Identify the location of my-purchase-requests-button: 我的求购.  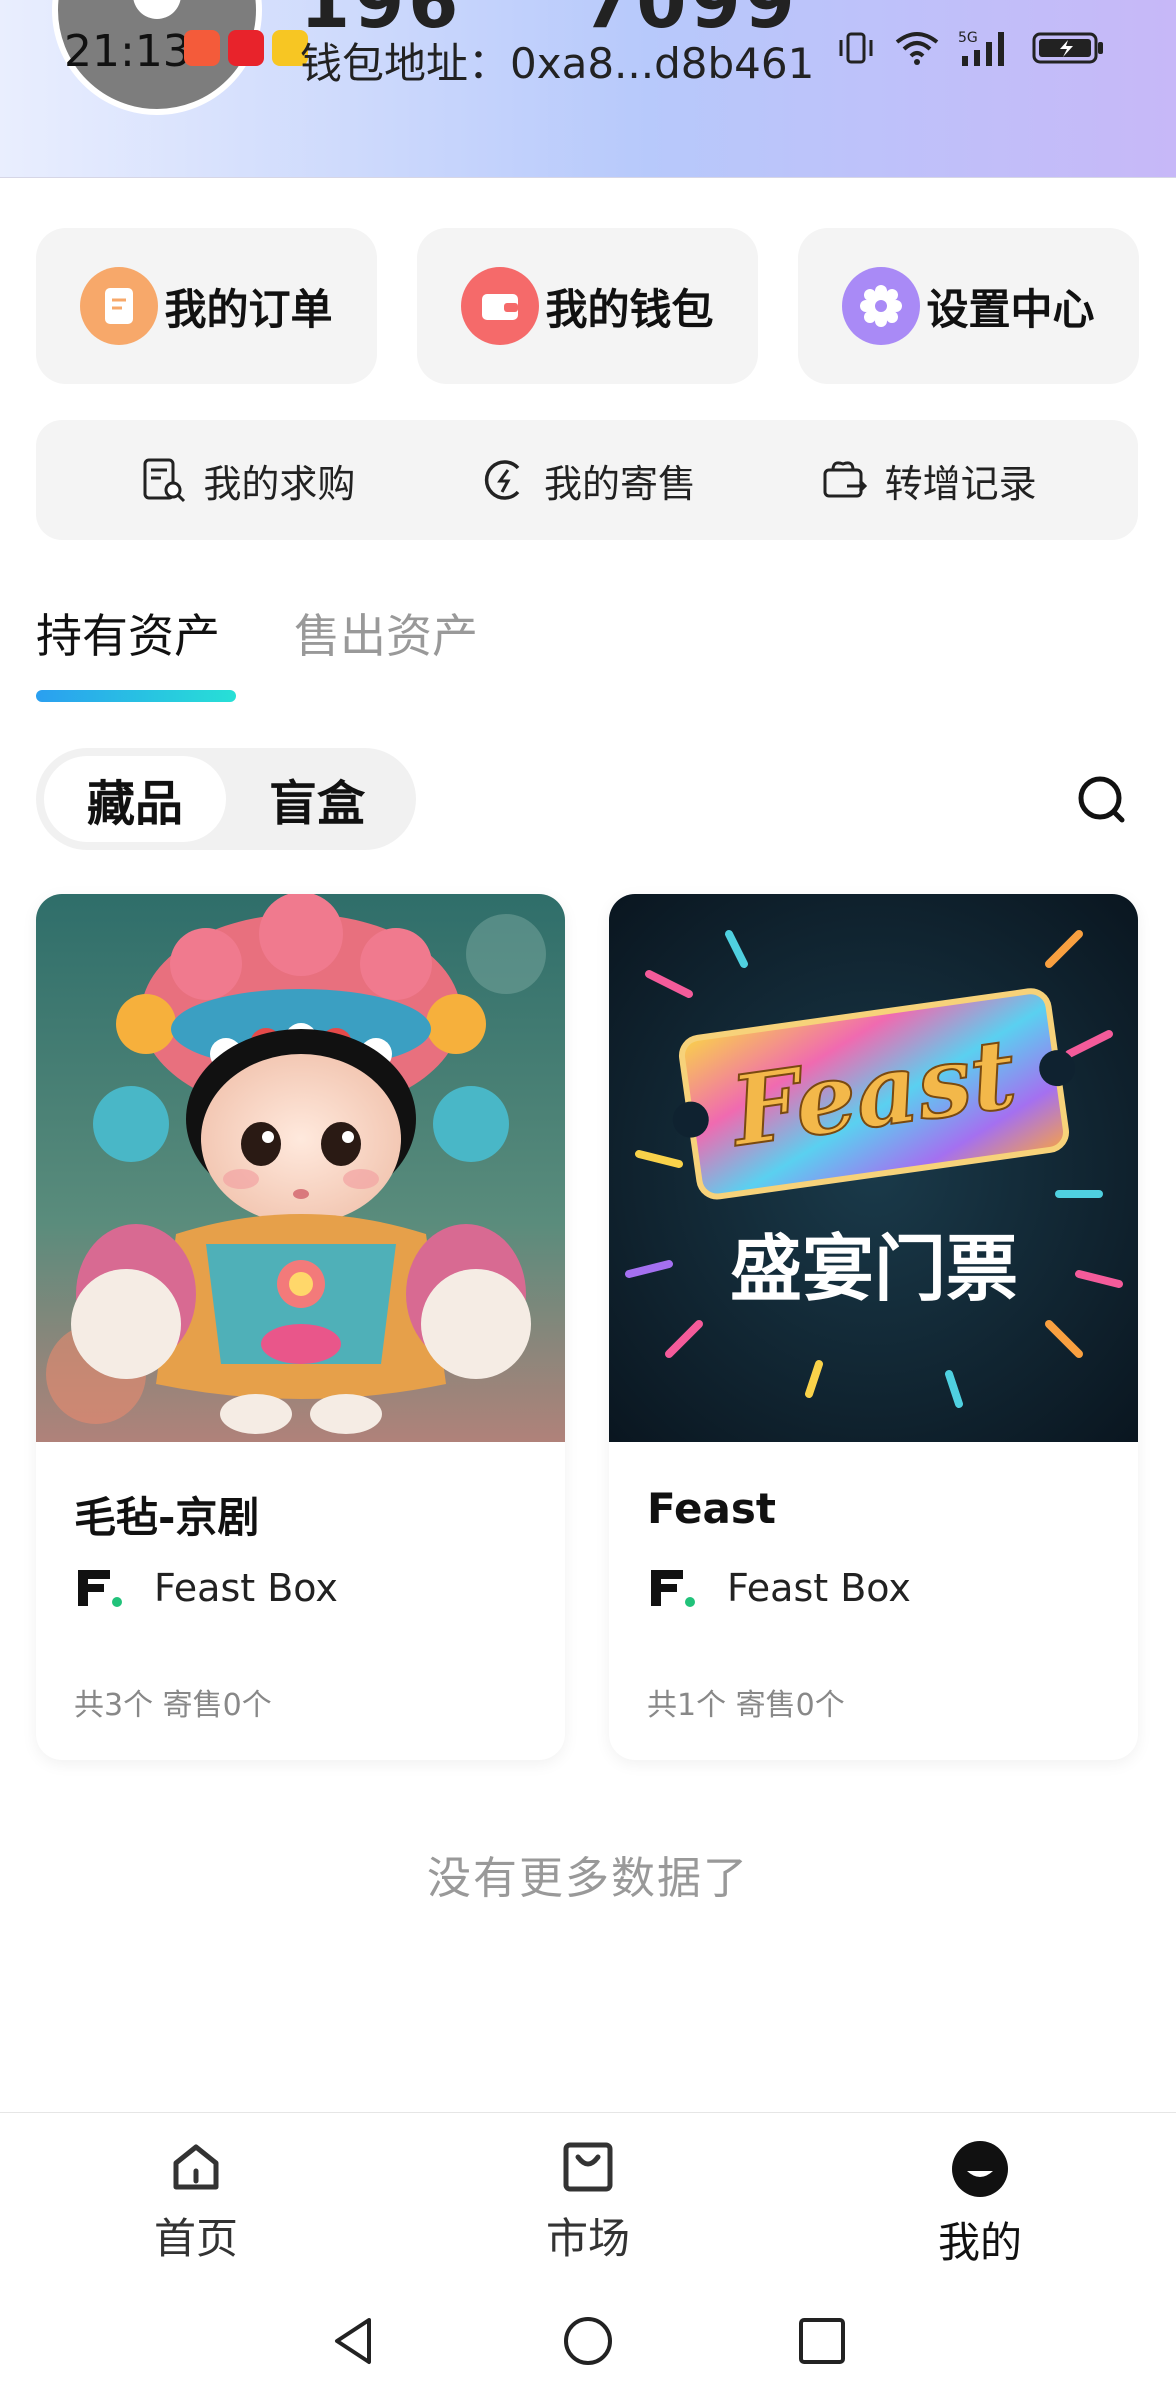
(246, 480).